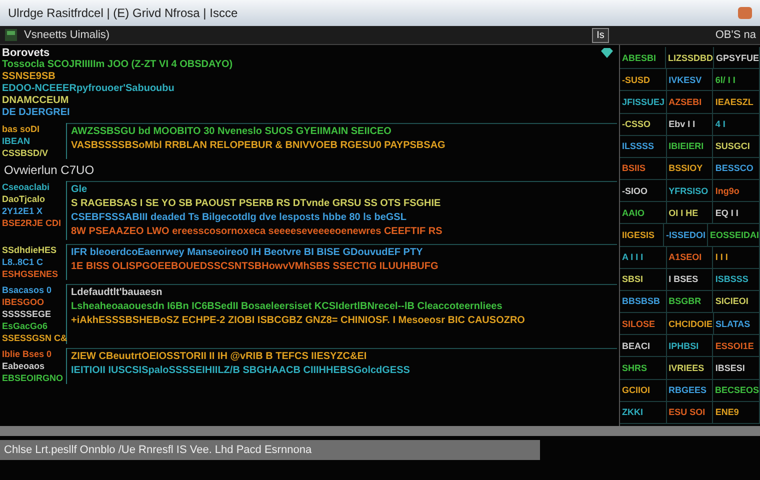 The image size is (760, 480). I want to click on toolbar-label: OB'S na, so click(735, 35).